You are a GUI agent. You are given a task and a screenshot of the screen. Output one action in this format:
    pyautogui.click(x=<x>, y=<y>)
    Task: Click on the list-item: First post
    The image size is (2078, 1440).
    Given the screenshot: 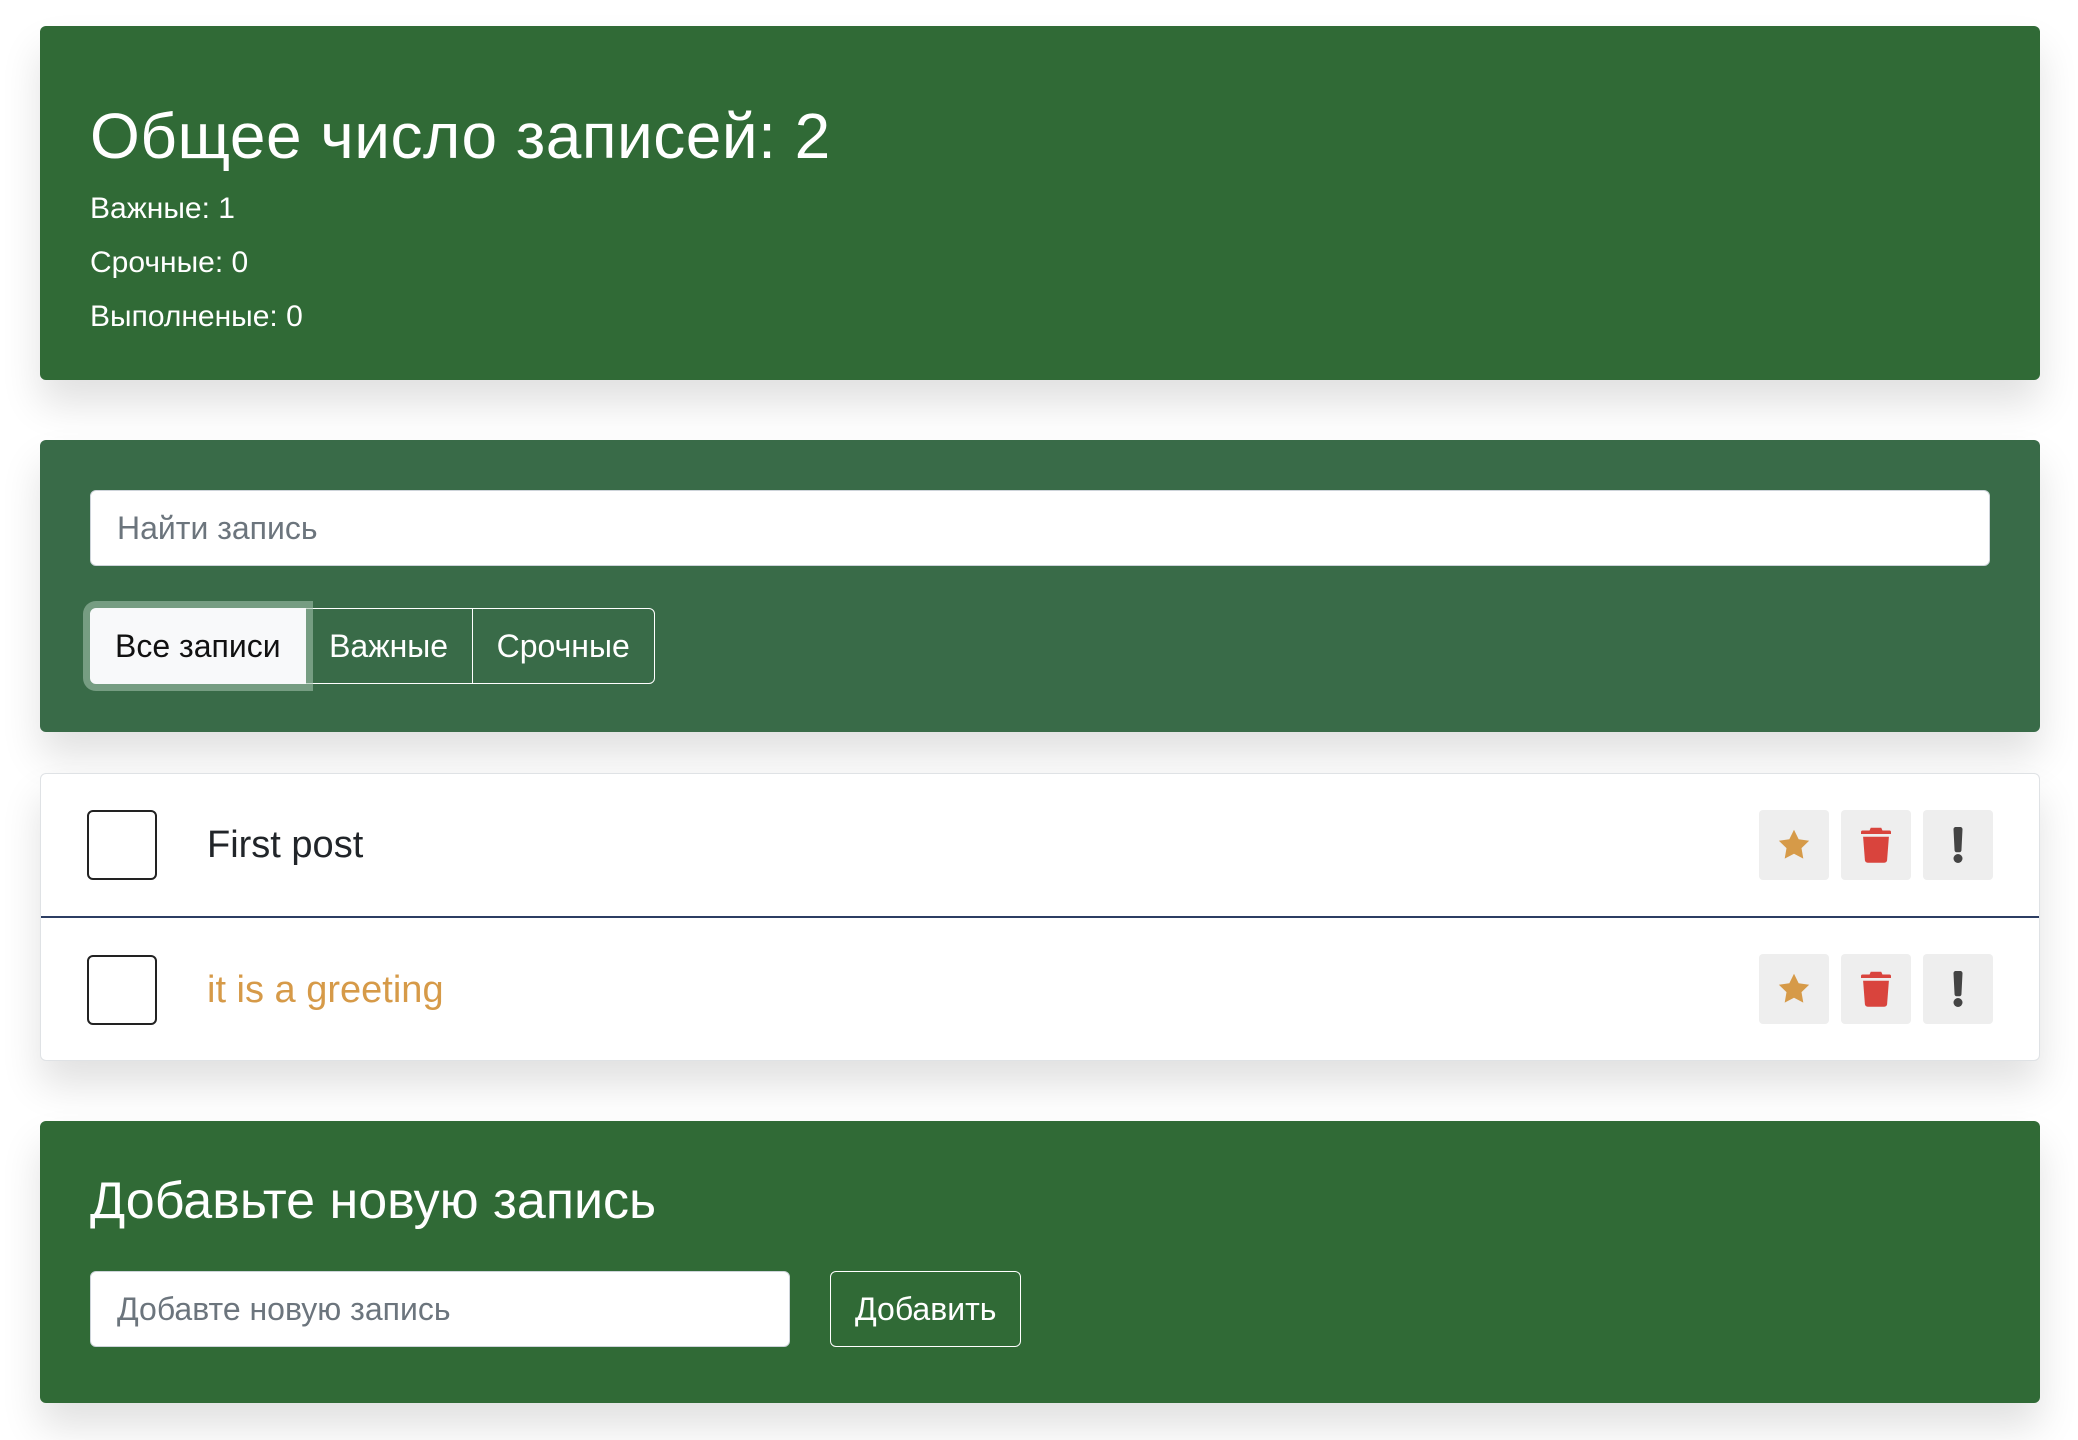 What is the action you would take?
    pyautogui.click(x=1040, y=846)
    